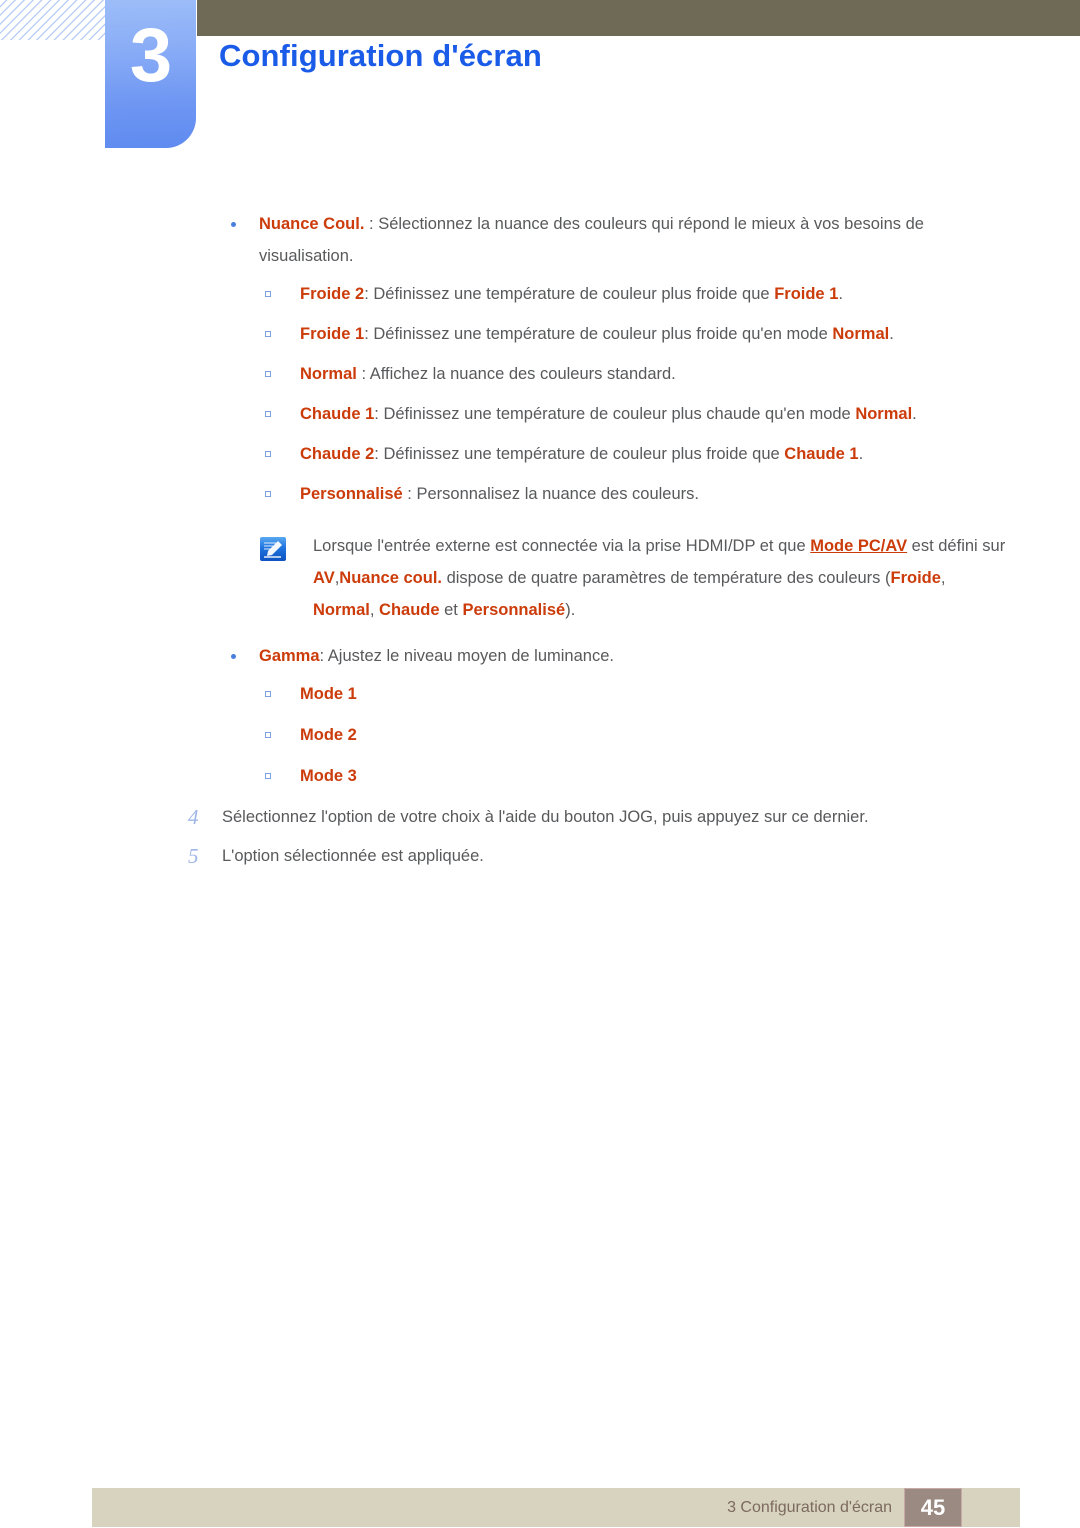 The width and height of the screenshot is (1080, 1528). What do you see at coordinates (861, 454) in the screenshot?
I see `tail-chaude-2: .` at bounding box center [861, 454].